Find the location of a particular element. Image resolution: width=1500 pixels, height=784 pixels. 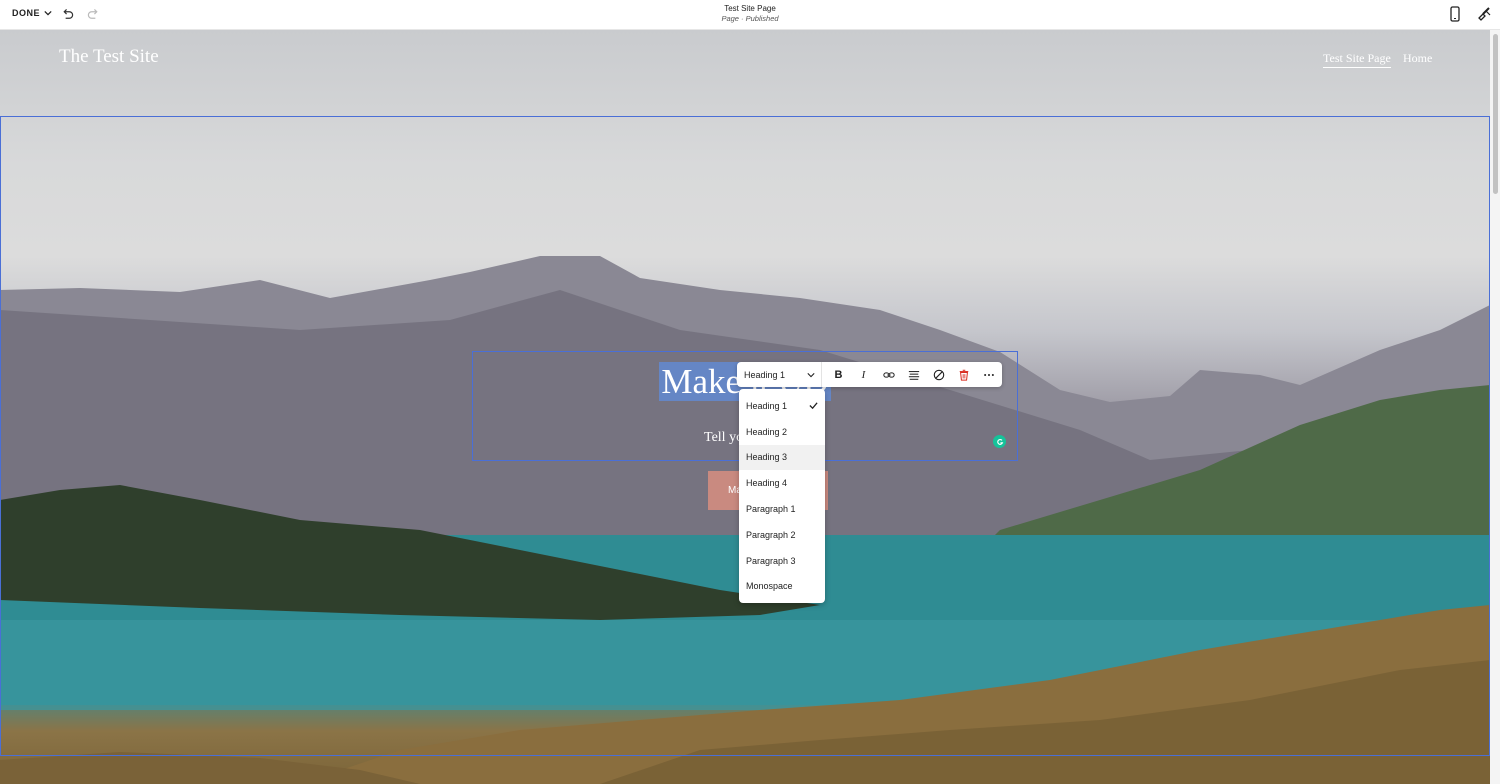

link-button is located at coordinates (888, 374).